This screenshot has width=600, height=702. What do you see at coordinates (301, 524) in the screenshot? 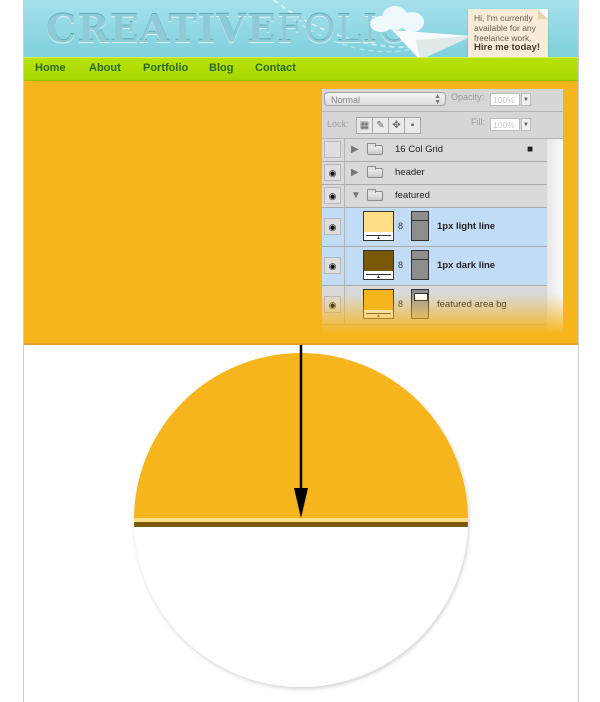
I see `magnified-dark-line` at bounding box center [301, 524].